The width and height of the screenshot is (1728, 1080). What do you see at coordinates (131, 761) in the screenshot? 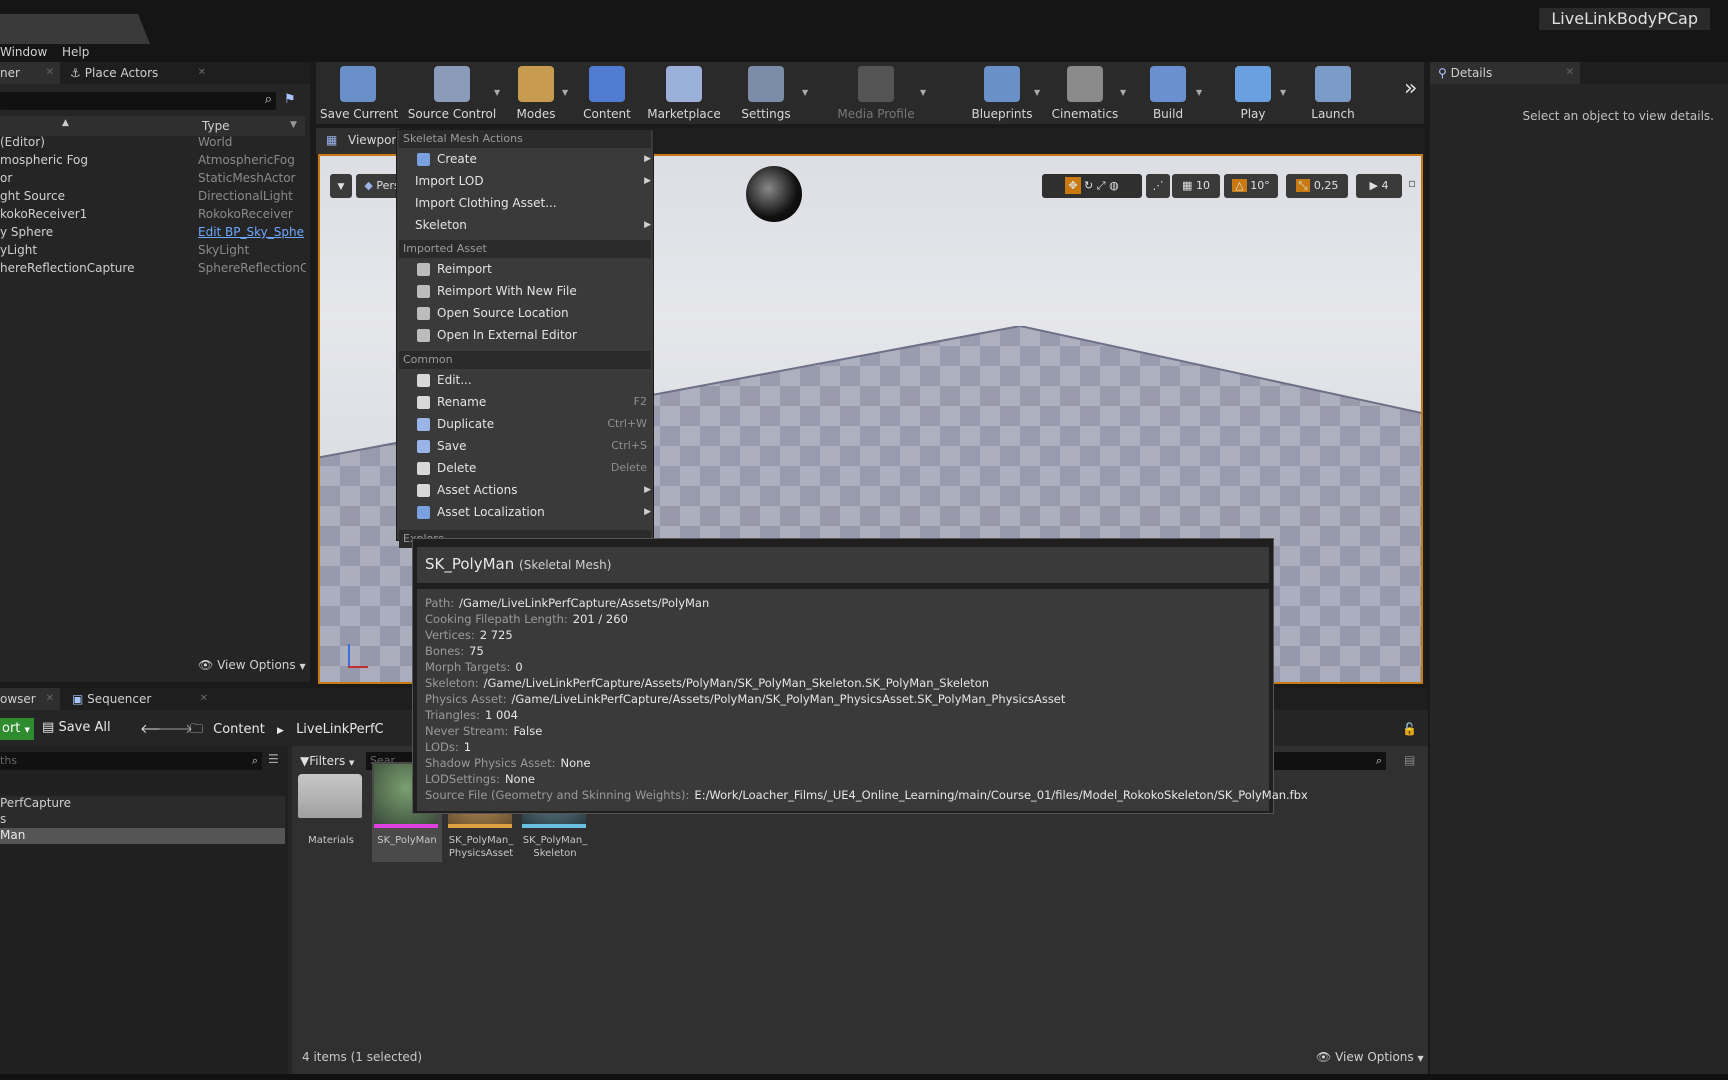
I see `paths-search-input: ths ⌕` at bounding box center [131, 761].